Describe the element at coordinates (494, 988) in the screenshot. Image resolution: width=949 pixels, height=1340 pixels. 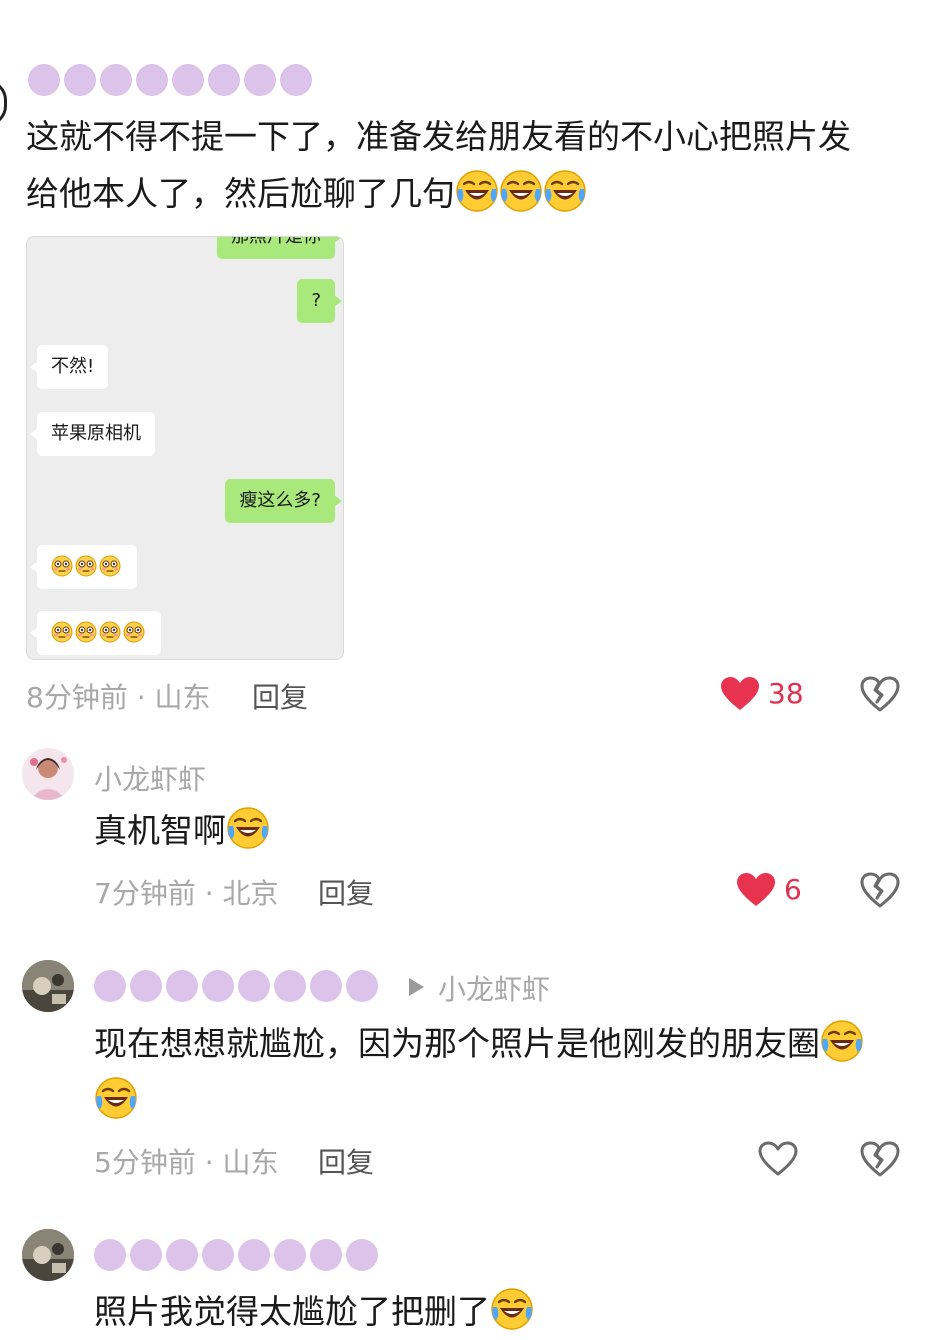
I see `reply-to-username: 小龙虾虾` at that location.